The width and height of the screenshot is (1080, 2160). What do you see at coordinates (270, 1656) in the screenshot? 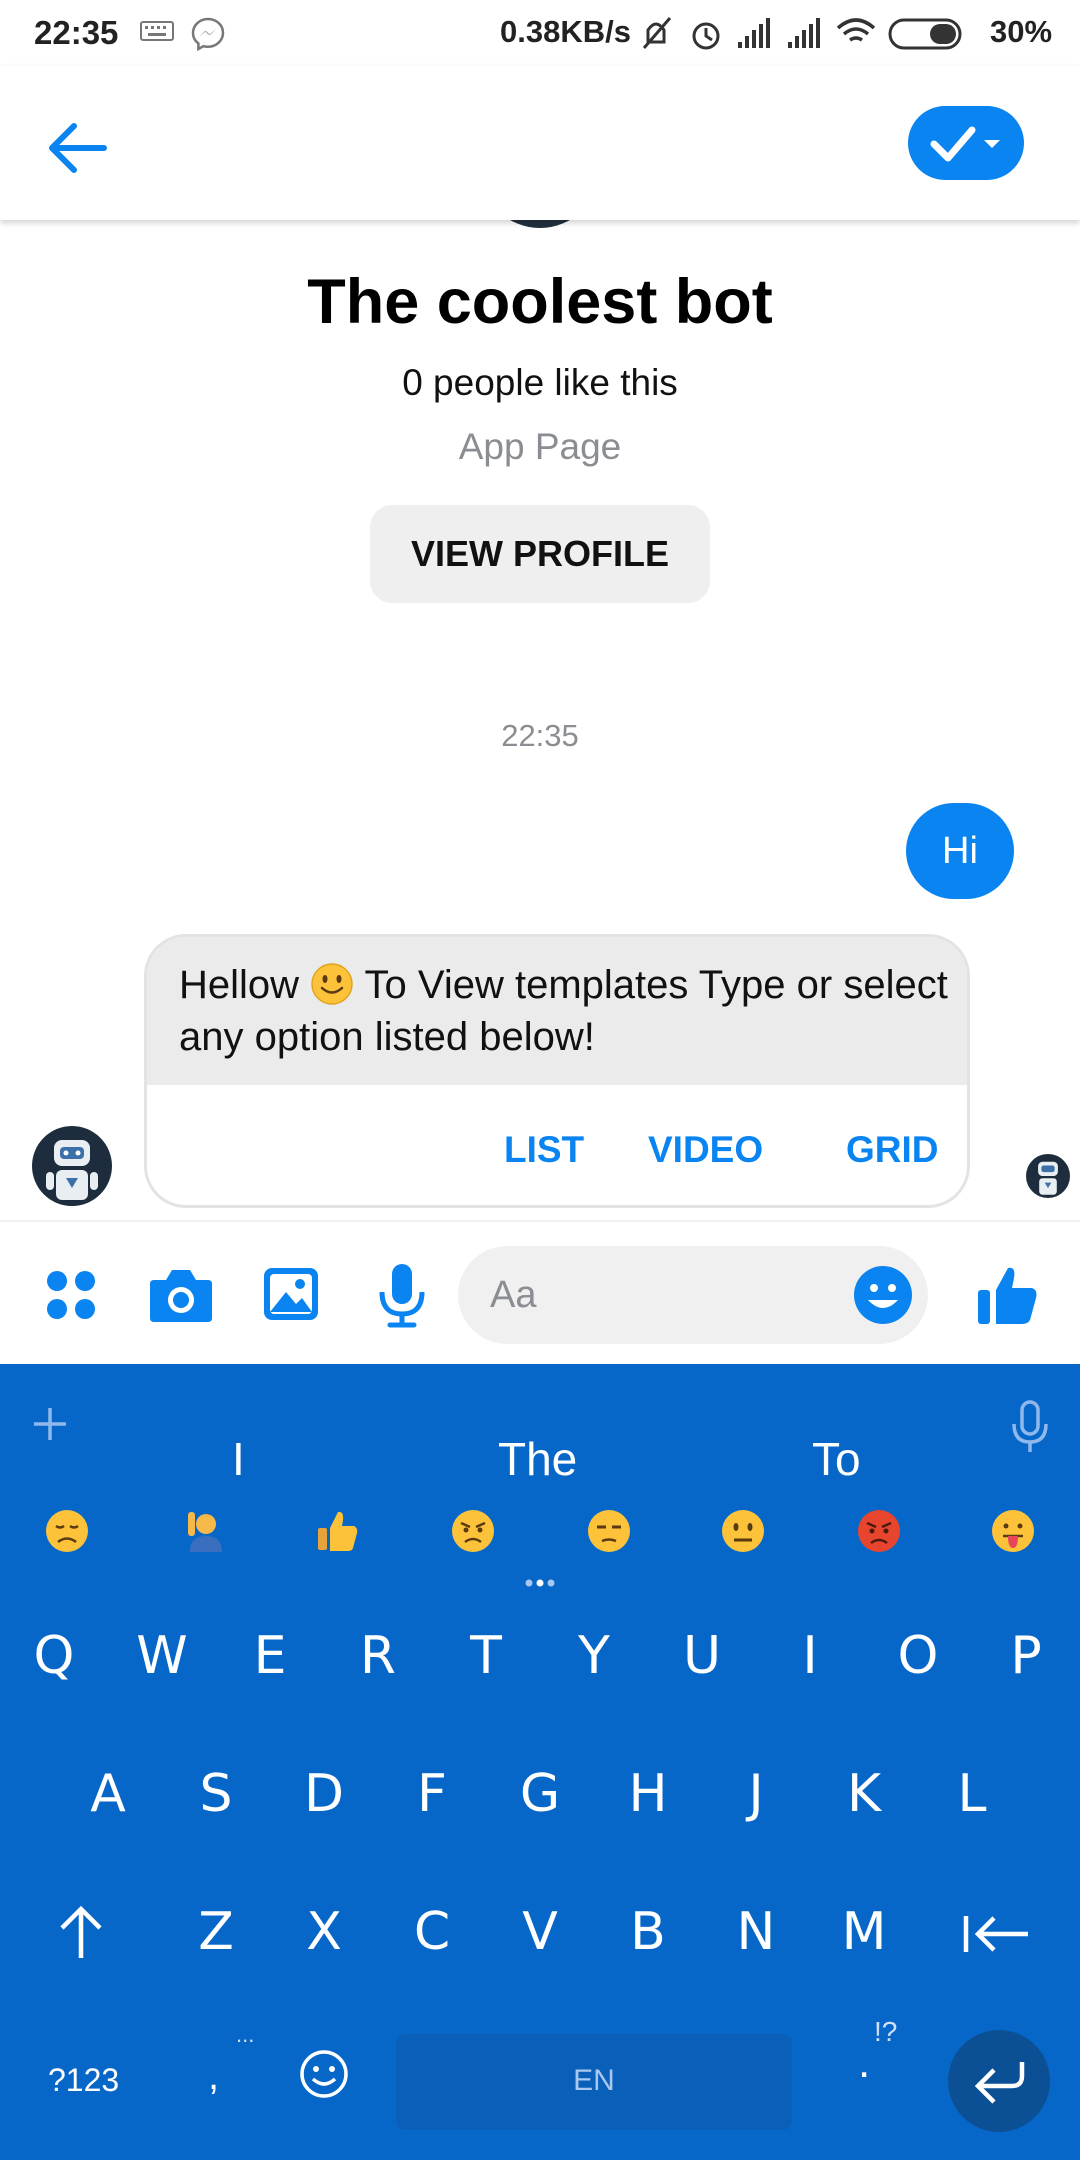
I see `key-e: E` at bounding box center [270, 1656].